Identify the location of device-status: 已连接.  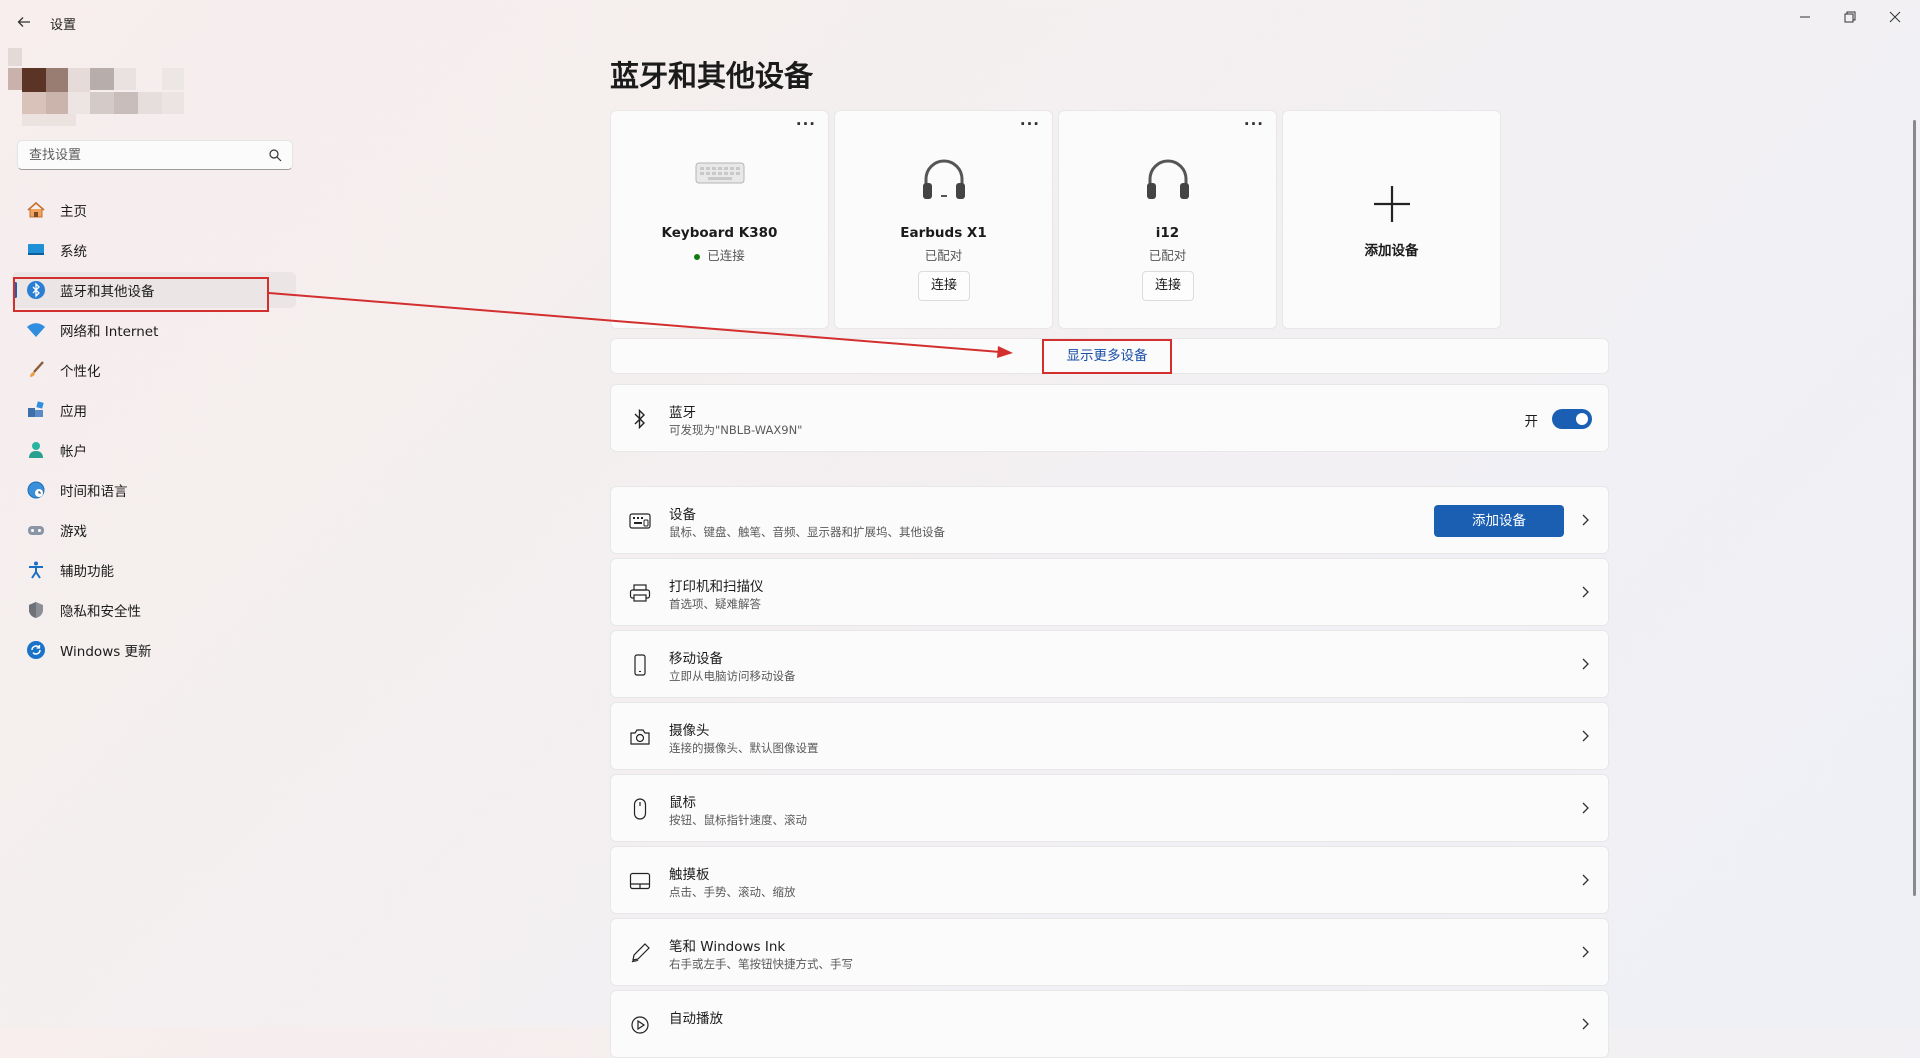
(719, 254).